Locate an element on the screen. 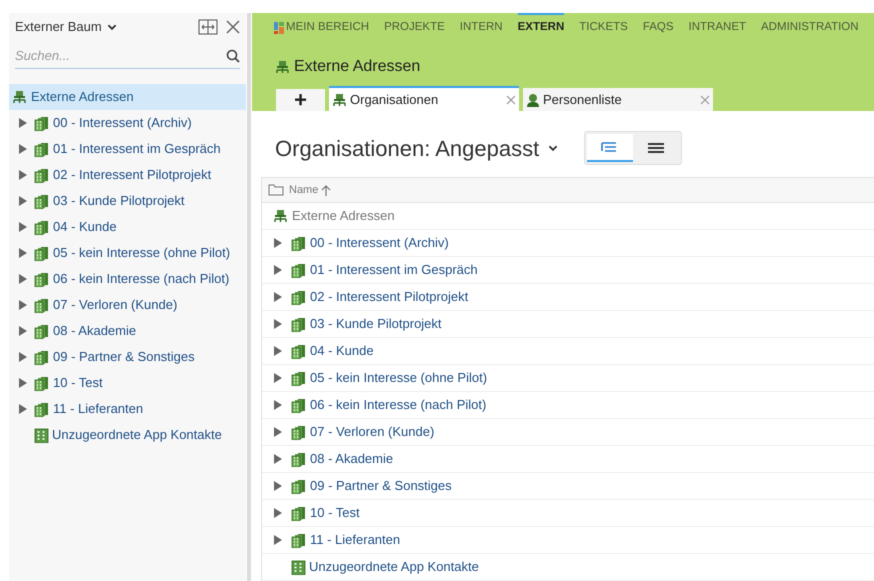  tree-item: 11 - Lieferanten is located at coordinates (127, 409).